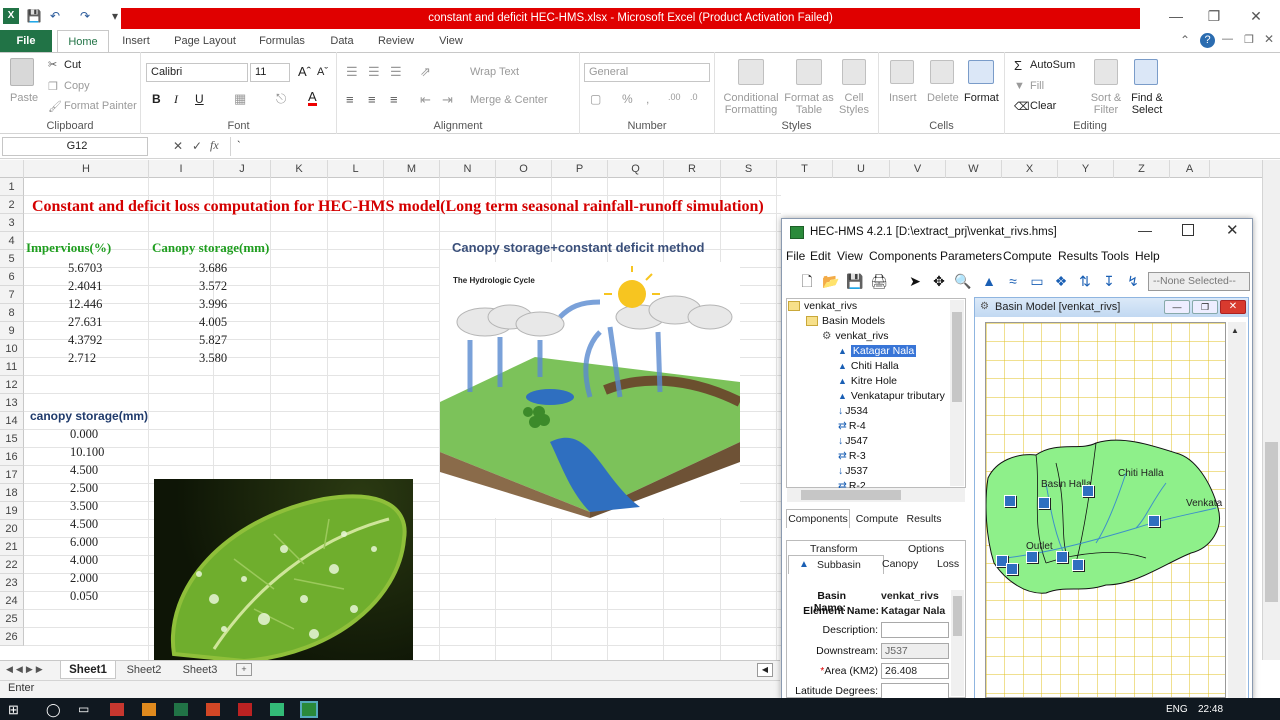  I want to click on redo-icon: ↷, so click(85, 16).